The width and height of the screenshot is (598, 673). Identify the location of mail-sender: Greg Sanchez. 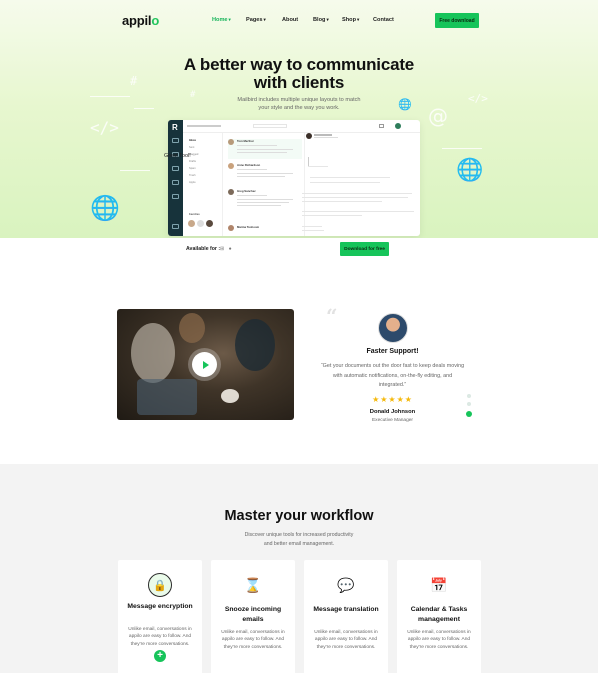
(246, 191).